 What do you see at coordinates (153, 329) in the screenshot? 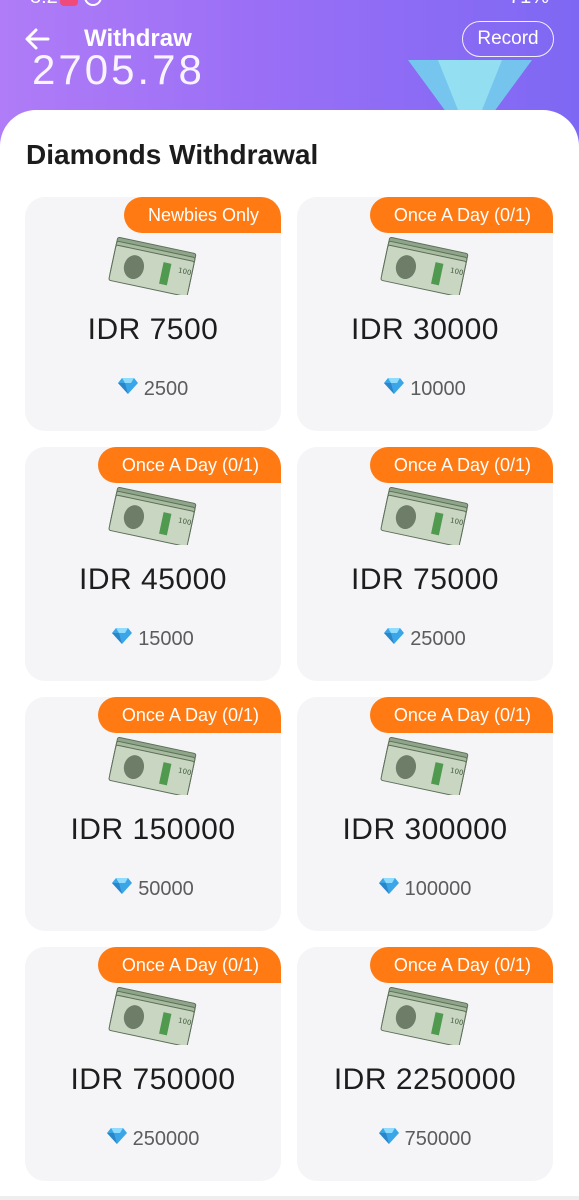
I see `payout-amount: IDR 7500` at bounding box center [153, 329].